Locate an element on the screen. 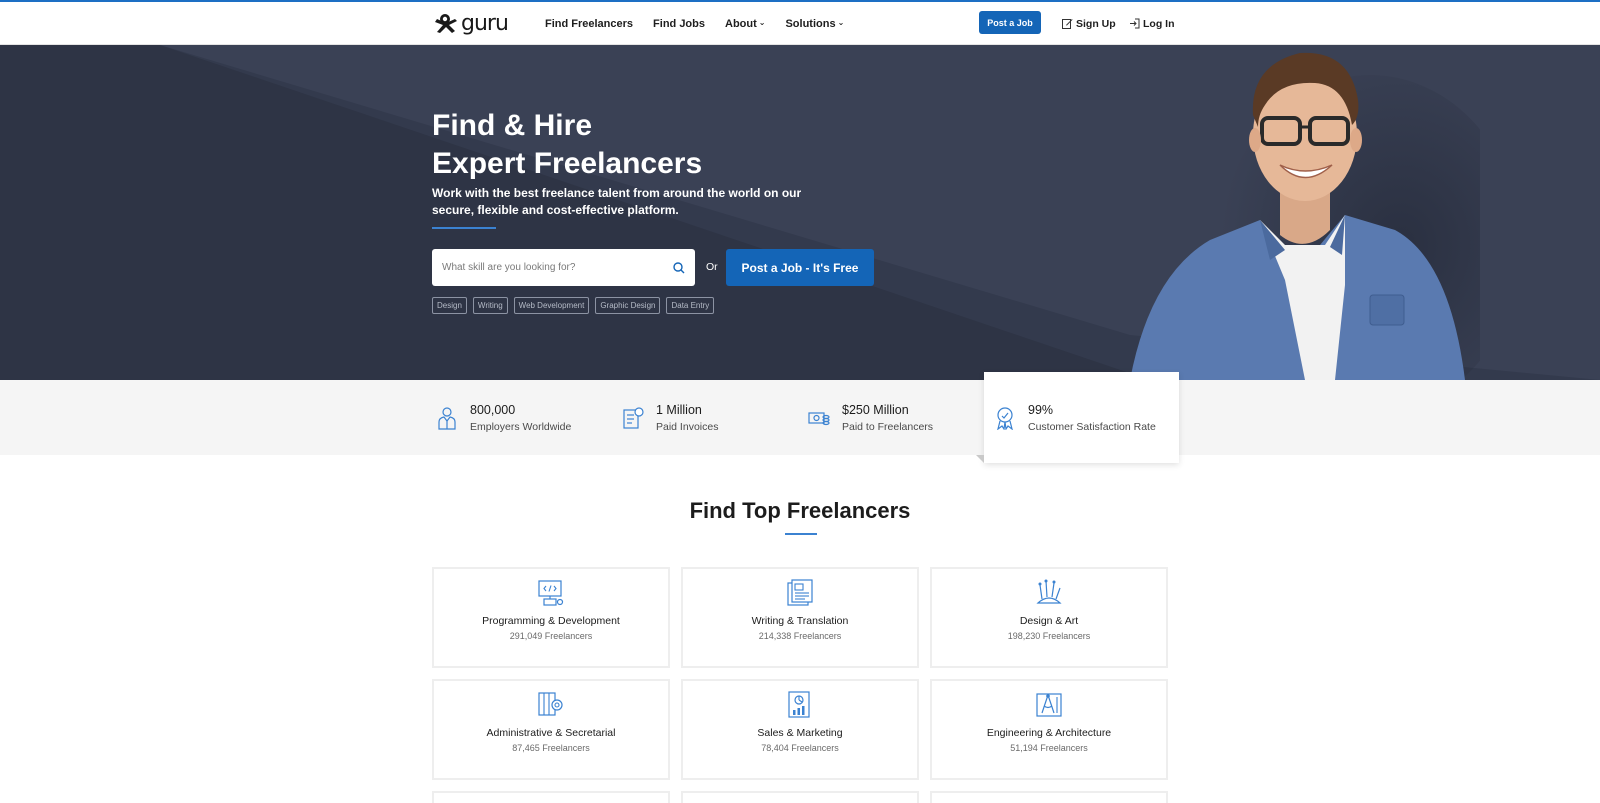 The height and width of the screenshot is (803, 1600). tag-writing: Writing is located at coordinates (490, 305).